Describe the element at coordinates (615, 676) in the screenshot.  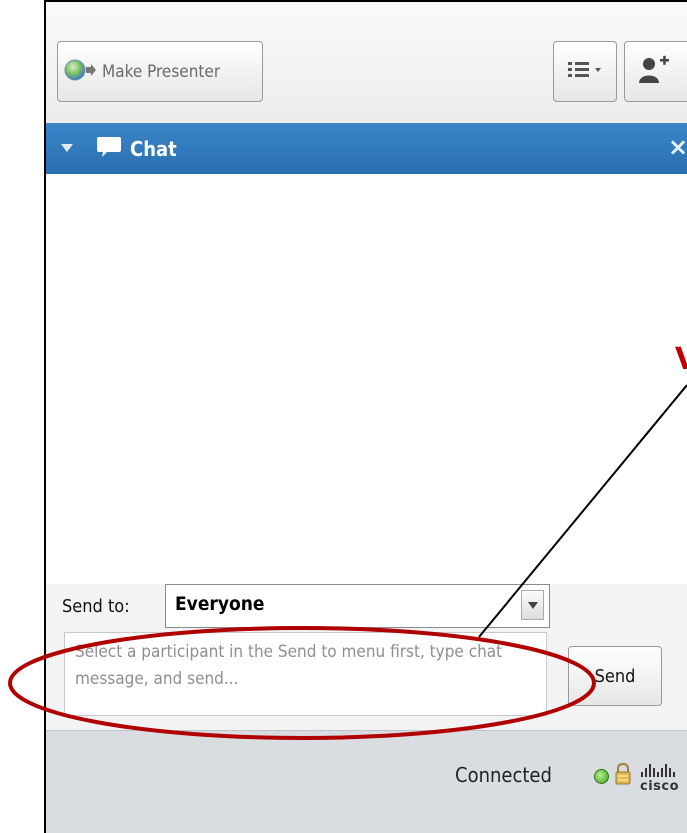
I see `send-button: Send` at that location.